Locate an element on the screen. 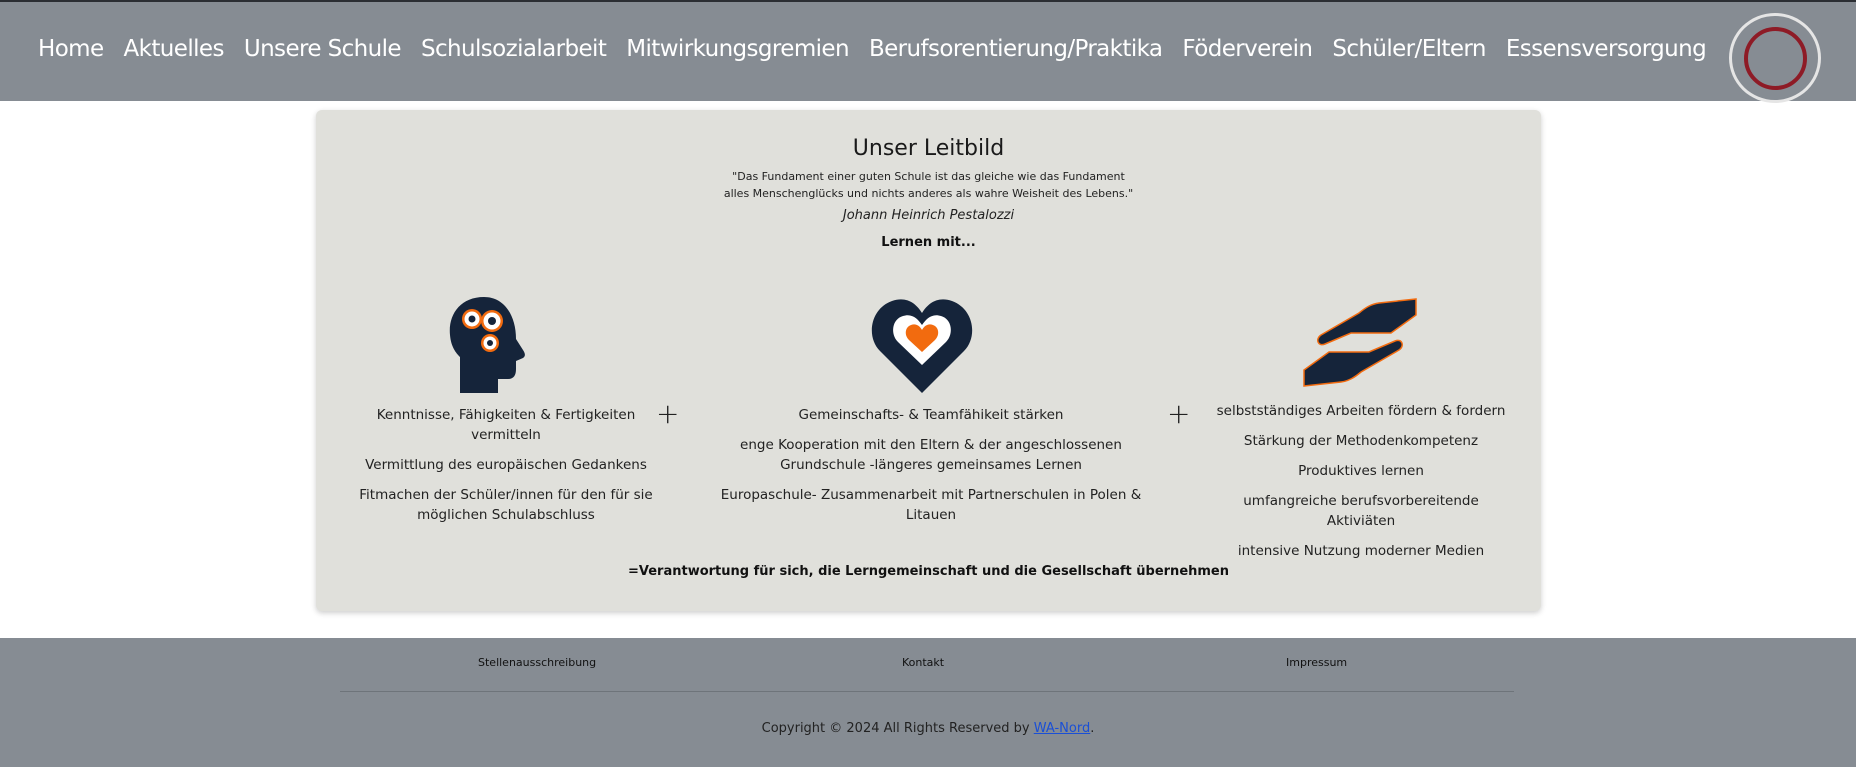 The height and width of the screenshot is (770, 1856). nav-item-berufsorientierung: Berufsorentierung/Praktika is located at coordinates (1016, 49).